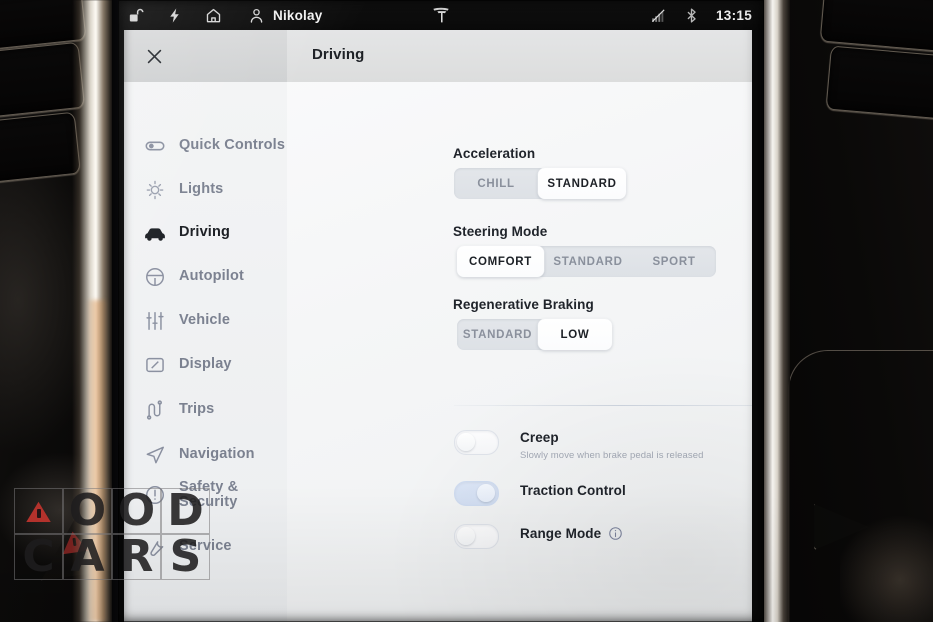 The image size is (933, 622). I want to click on tesla-logo-icon, so click(441, 17).